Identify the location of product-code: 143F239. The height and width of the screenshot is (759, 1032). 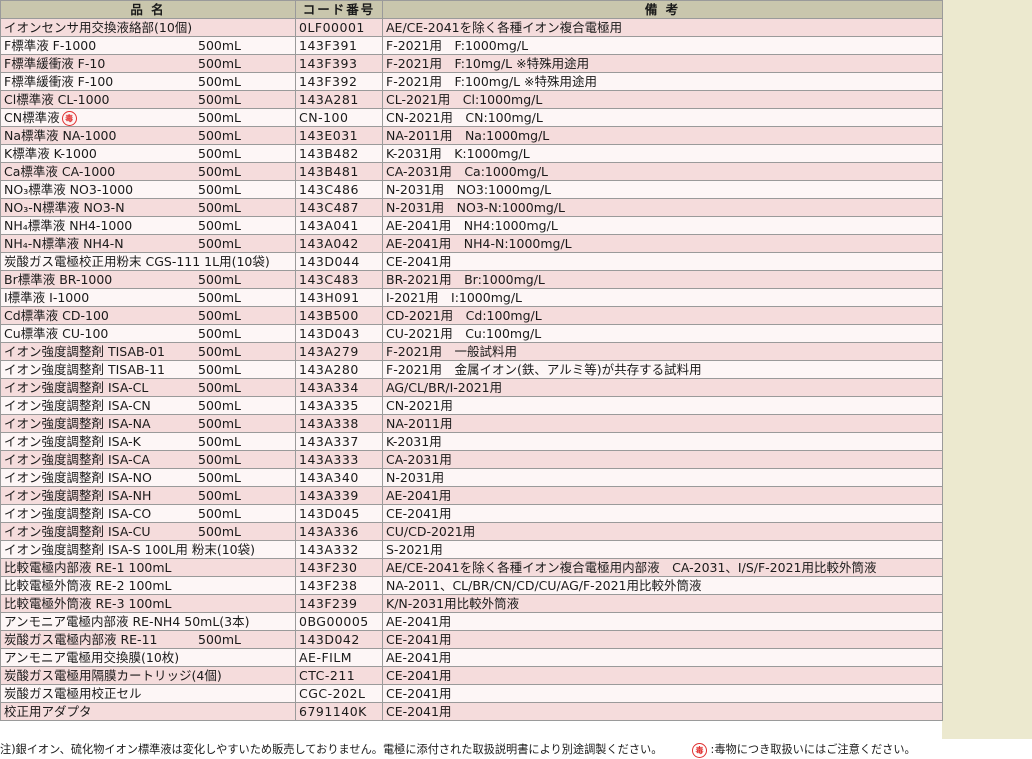
(339, 603).